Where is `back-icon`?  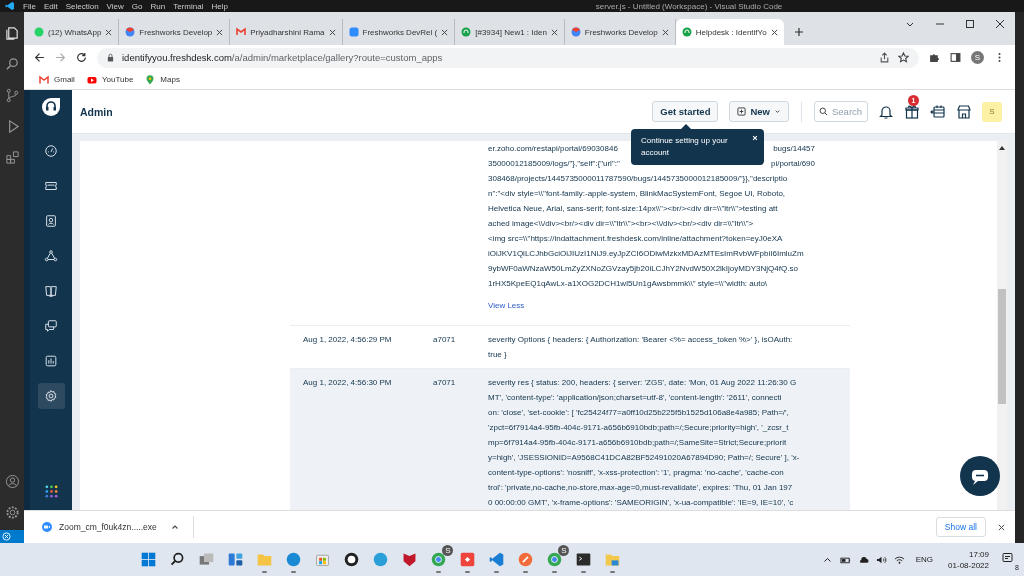 back-icon is located at coordinates (39, 57).